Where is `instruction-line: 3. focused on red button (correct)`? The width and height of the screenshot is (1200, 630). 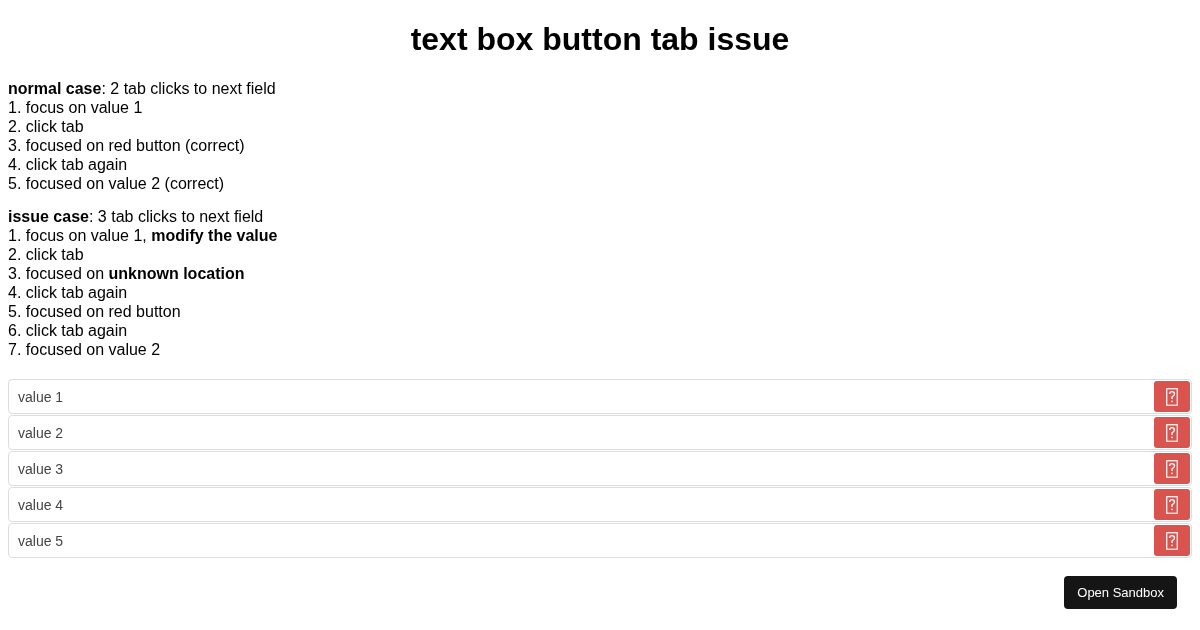 instruction-line: 3. focused on red button (correct) is located at coordinates (127, 145).